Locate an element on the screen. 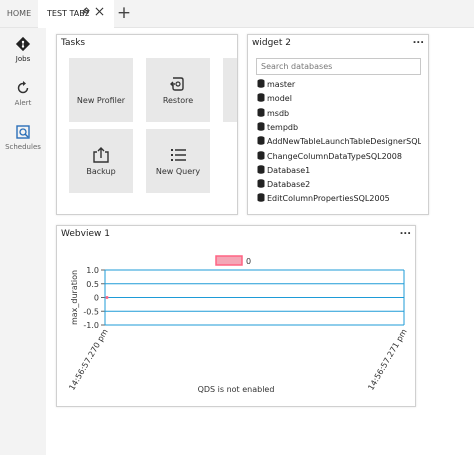 This screenshot has width=474, height=455. widget-title: widget 2 is located at coordinates (271, 43).